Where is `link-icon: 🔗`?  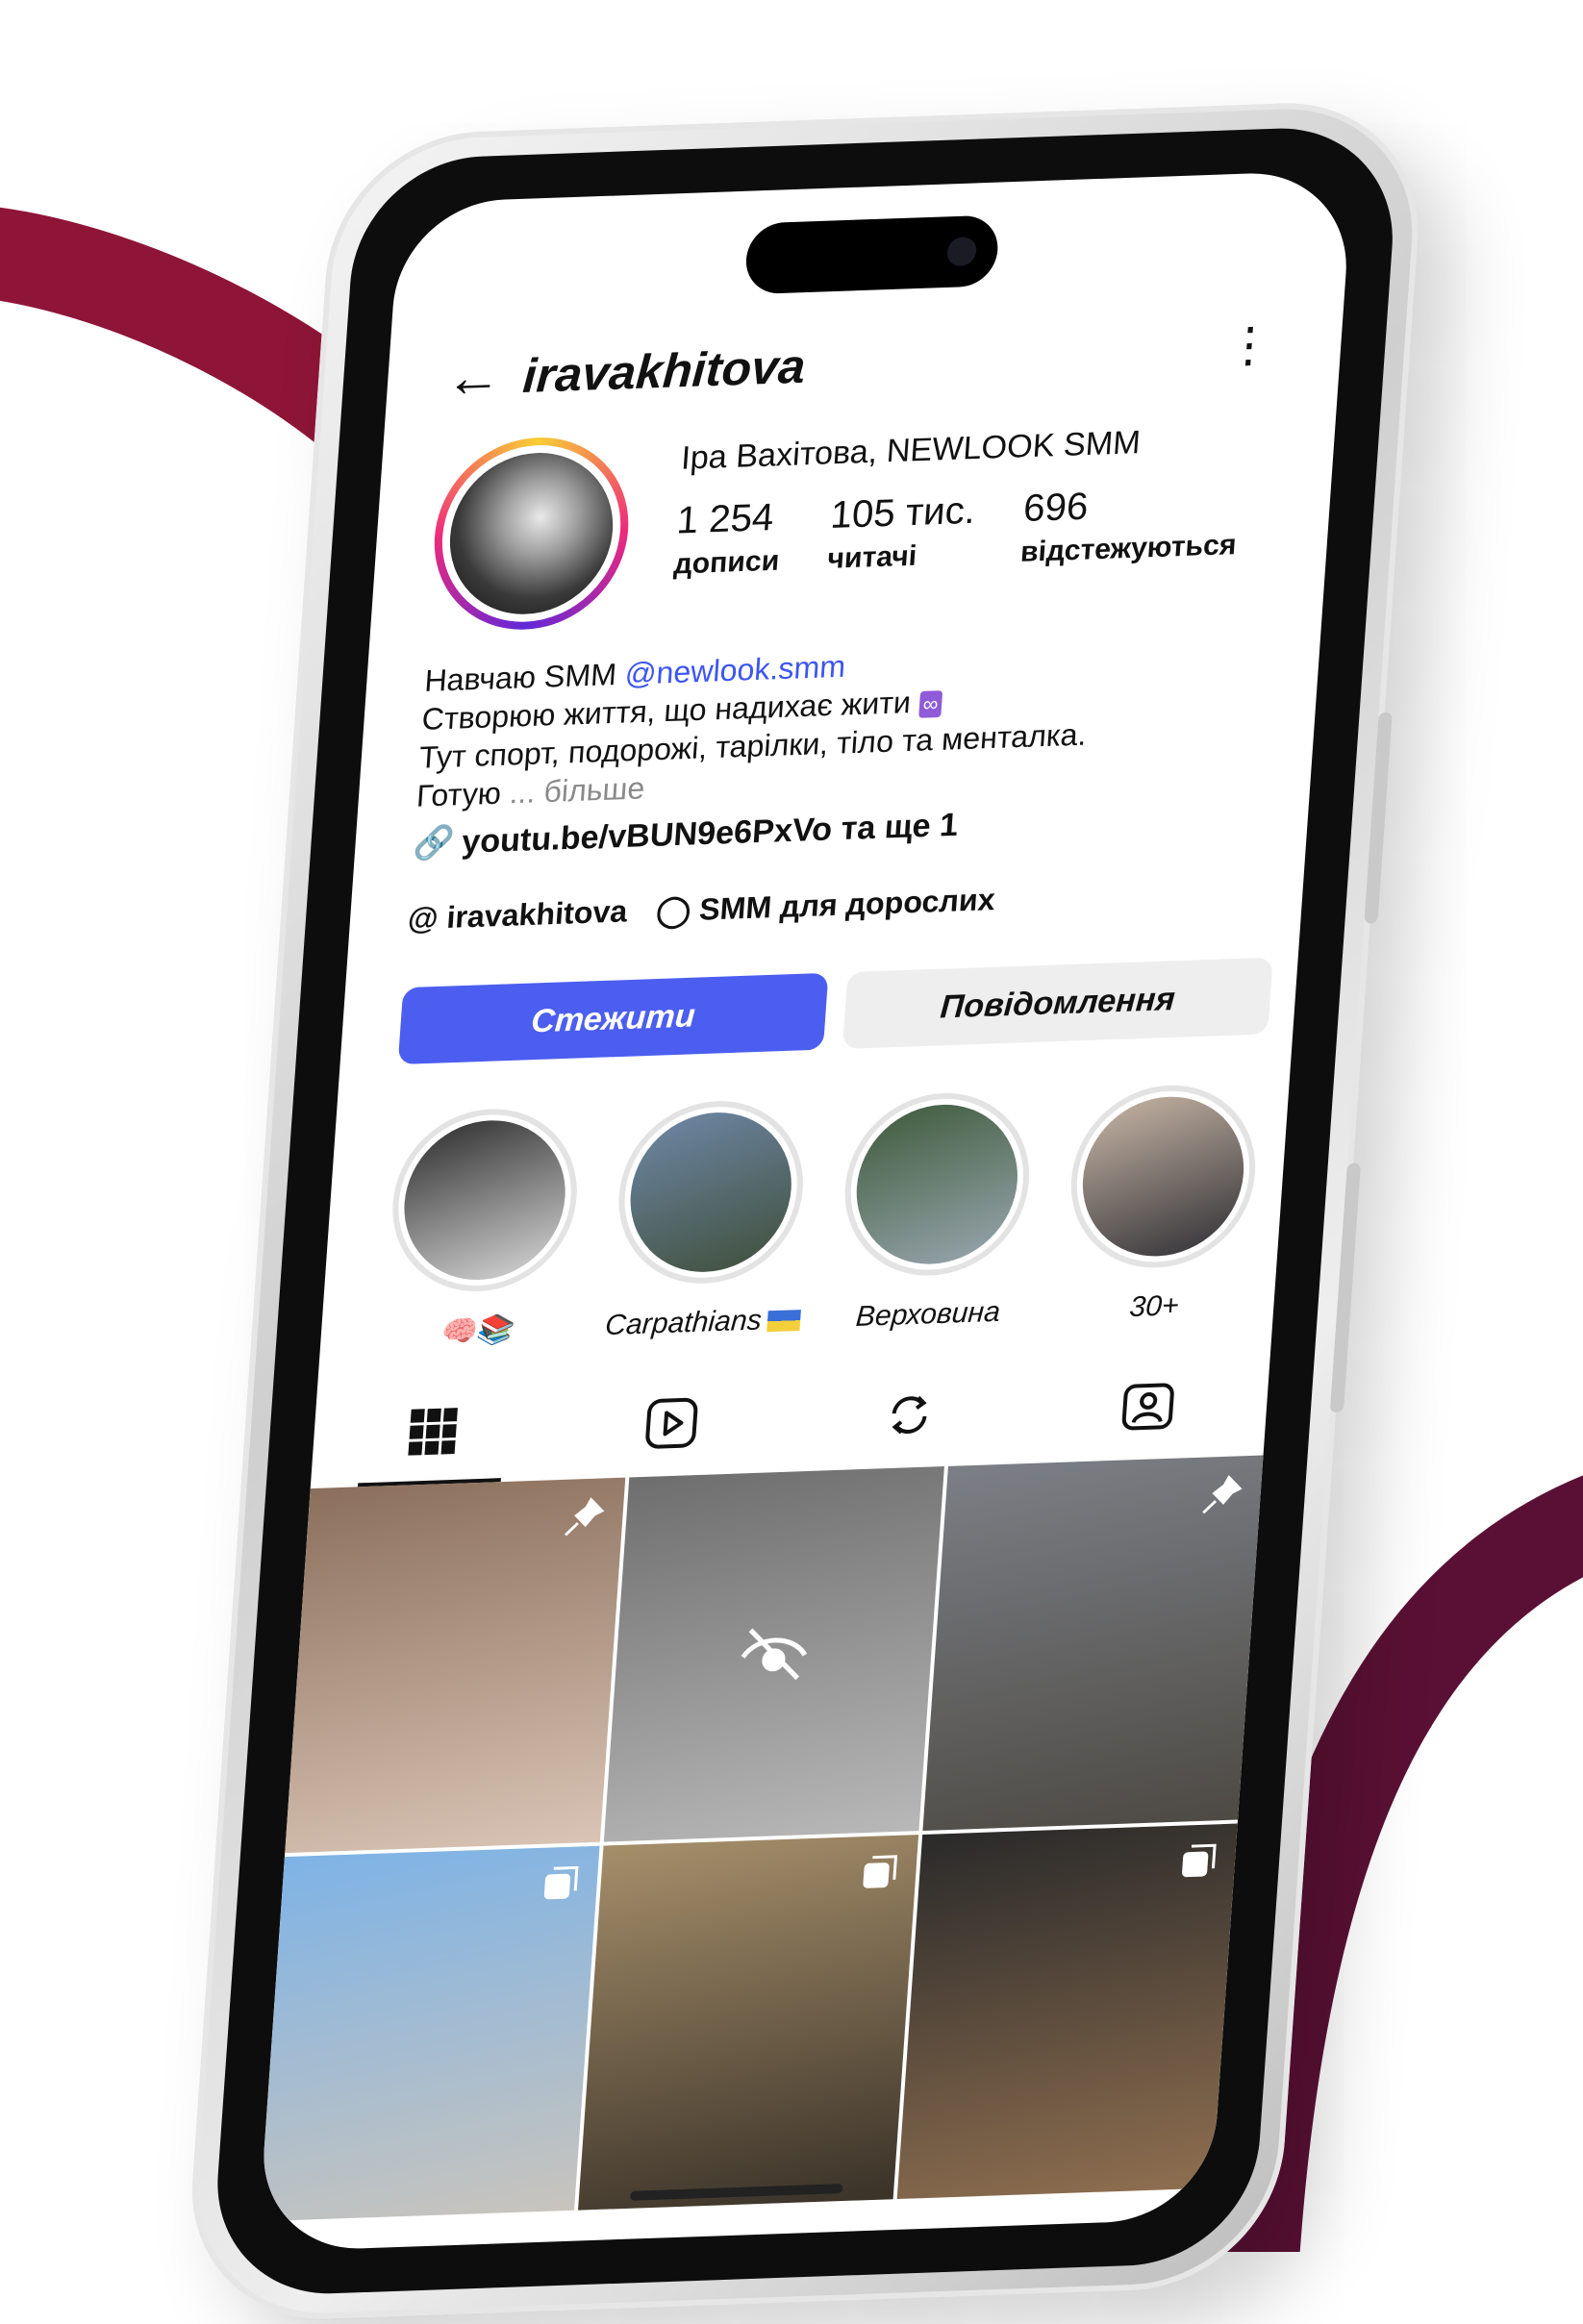
link-icon: 🔗 is located at coordinates (434, 843).